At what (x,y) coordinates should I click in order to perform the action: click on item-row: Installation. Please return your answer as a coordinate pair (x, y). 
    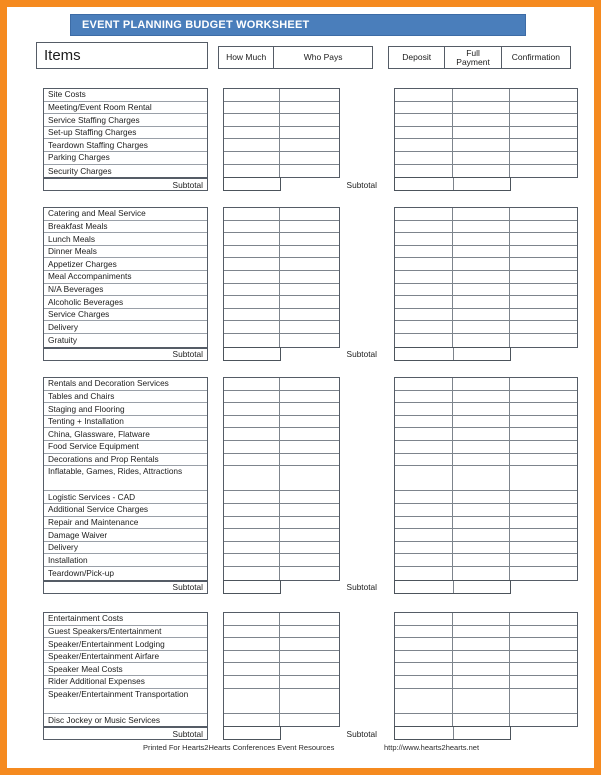
    Looking at the image, I should click on (125, 560).